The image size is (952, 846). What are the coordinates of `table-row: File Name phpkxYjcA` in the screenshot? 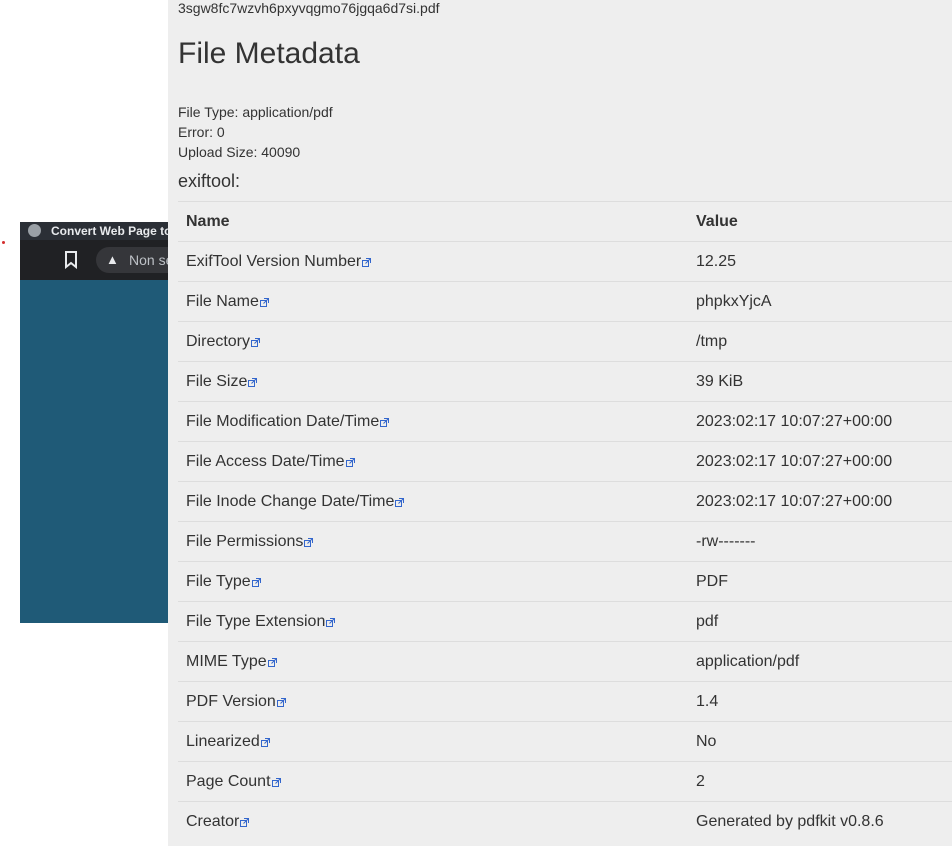 It's located at (565, 301).